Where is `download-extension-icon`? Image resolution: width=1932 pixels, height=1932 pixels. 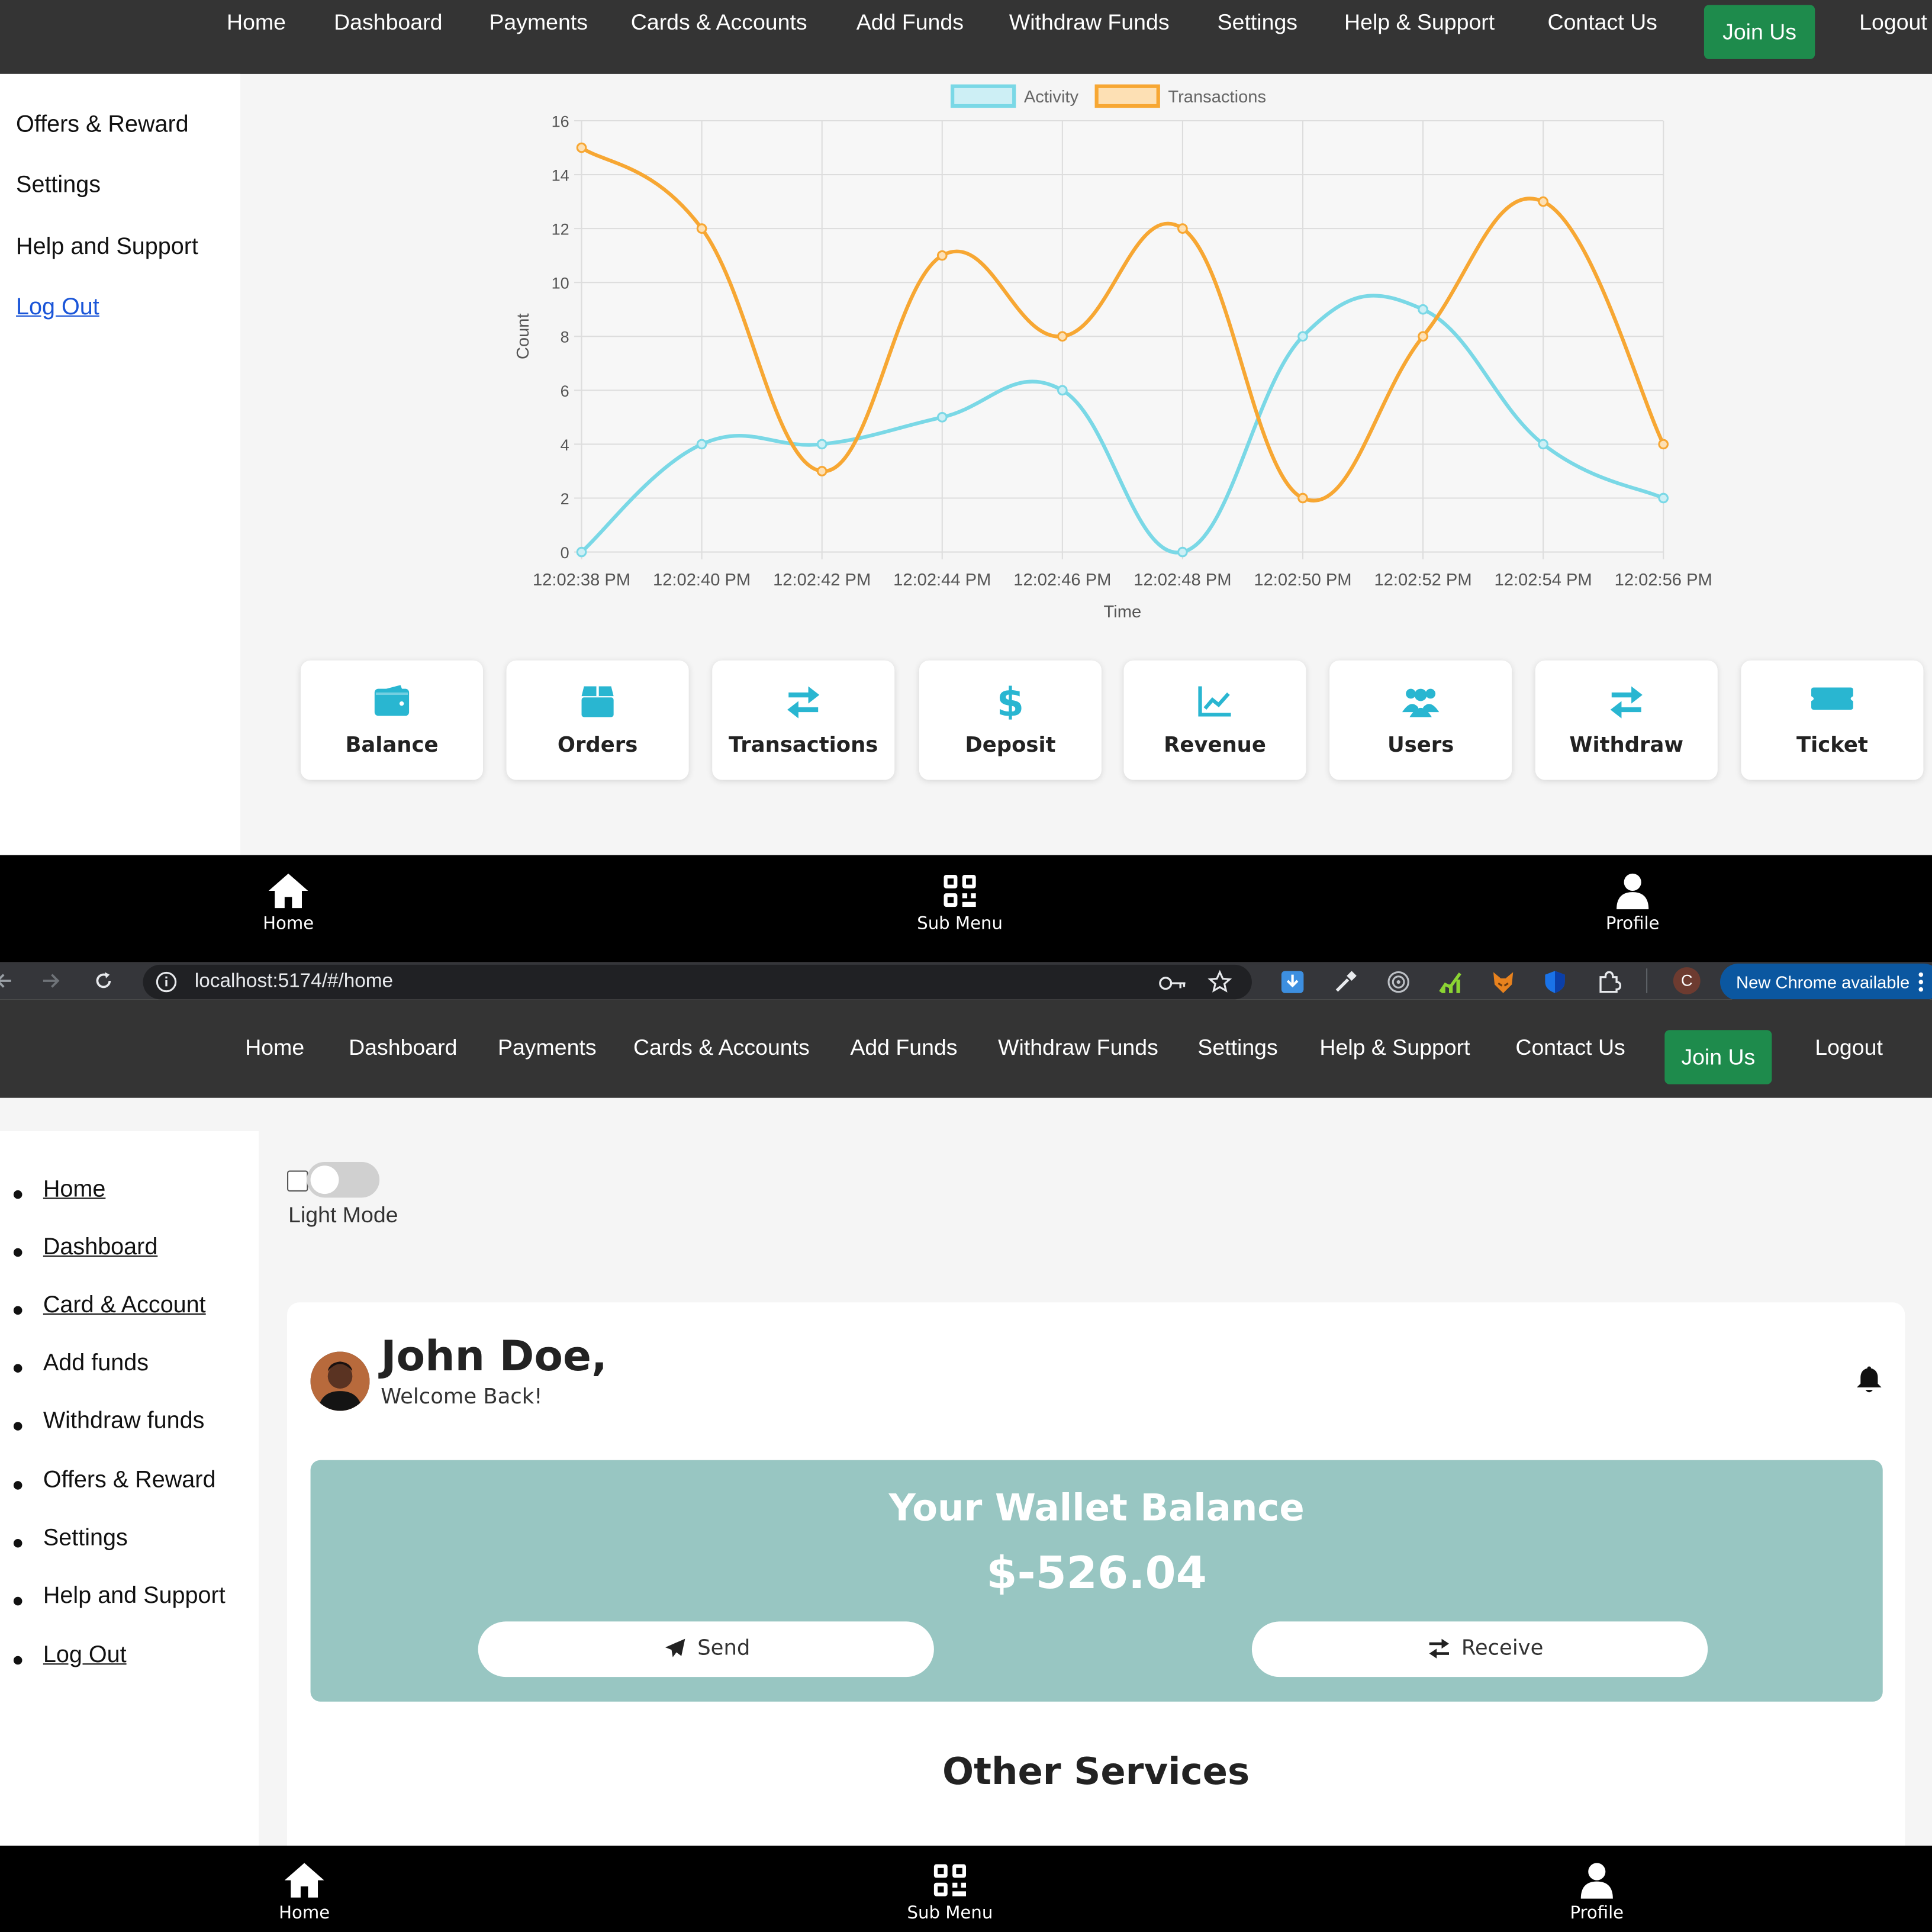 download-extension-icon is located at coordinates (1292, 982).